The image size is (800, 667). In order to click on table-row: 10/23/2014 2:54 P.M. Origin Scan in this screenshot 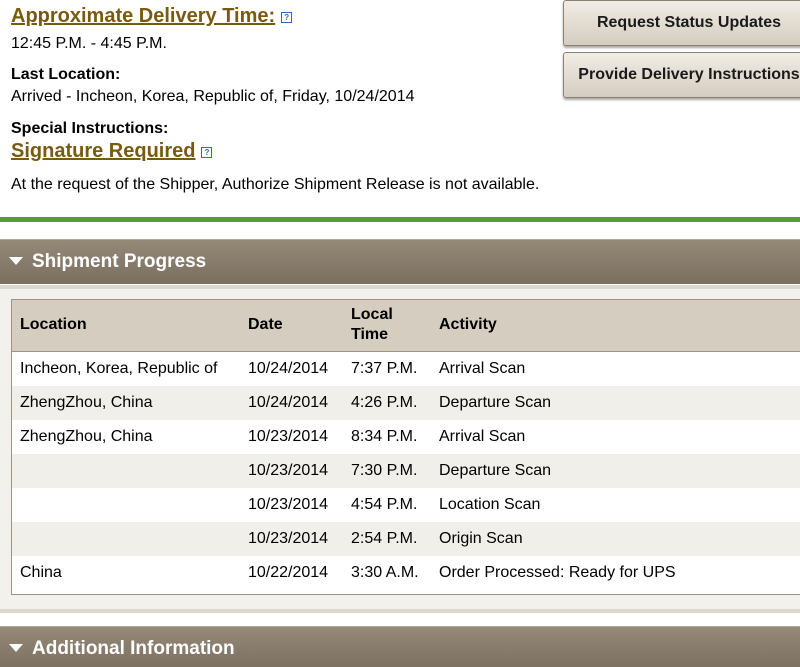, I will do `click(406, 539)`.